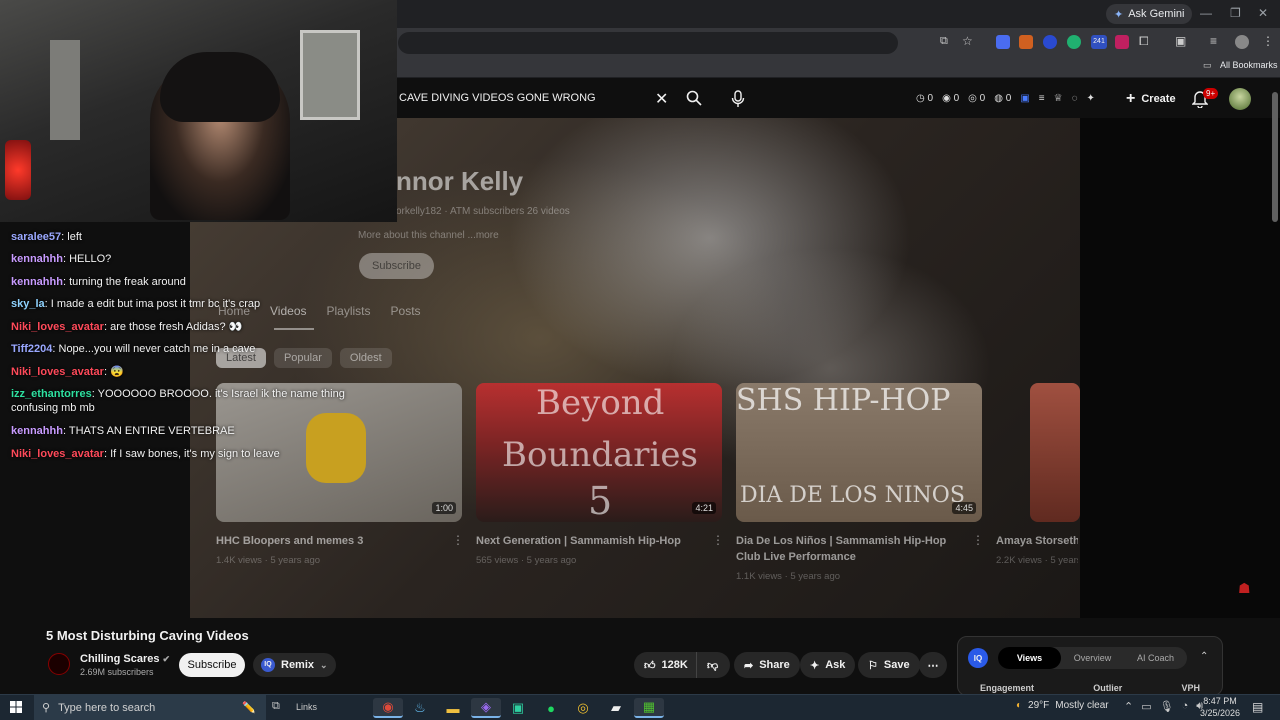  What do you see at coordinates (1268, 41) in the screenshot?
I see `menu-icon: ⋮` at bounding box center [1268, 41].